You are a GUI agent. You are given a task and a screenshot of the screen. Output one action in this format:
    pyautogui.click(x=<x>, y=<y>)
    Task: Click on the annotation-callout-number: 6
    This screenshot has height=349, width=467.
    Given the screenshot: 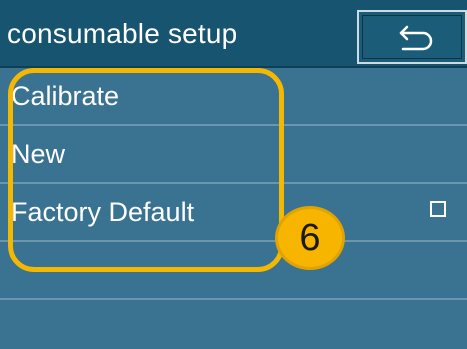 What is the action you would take?
    pyautogui.click(x=310, y=238)
    